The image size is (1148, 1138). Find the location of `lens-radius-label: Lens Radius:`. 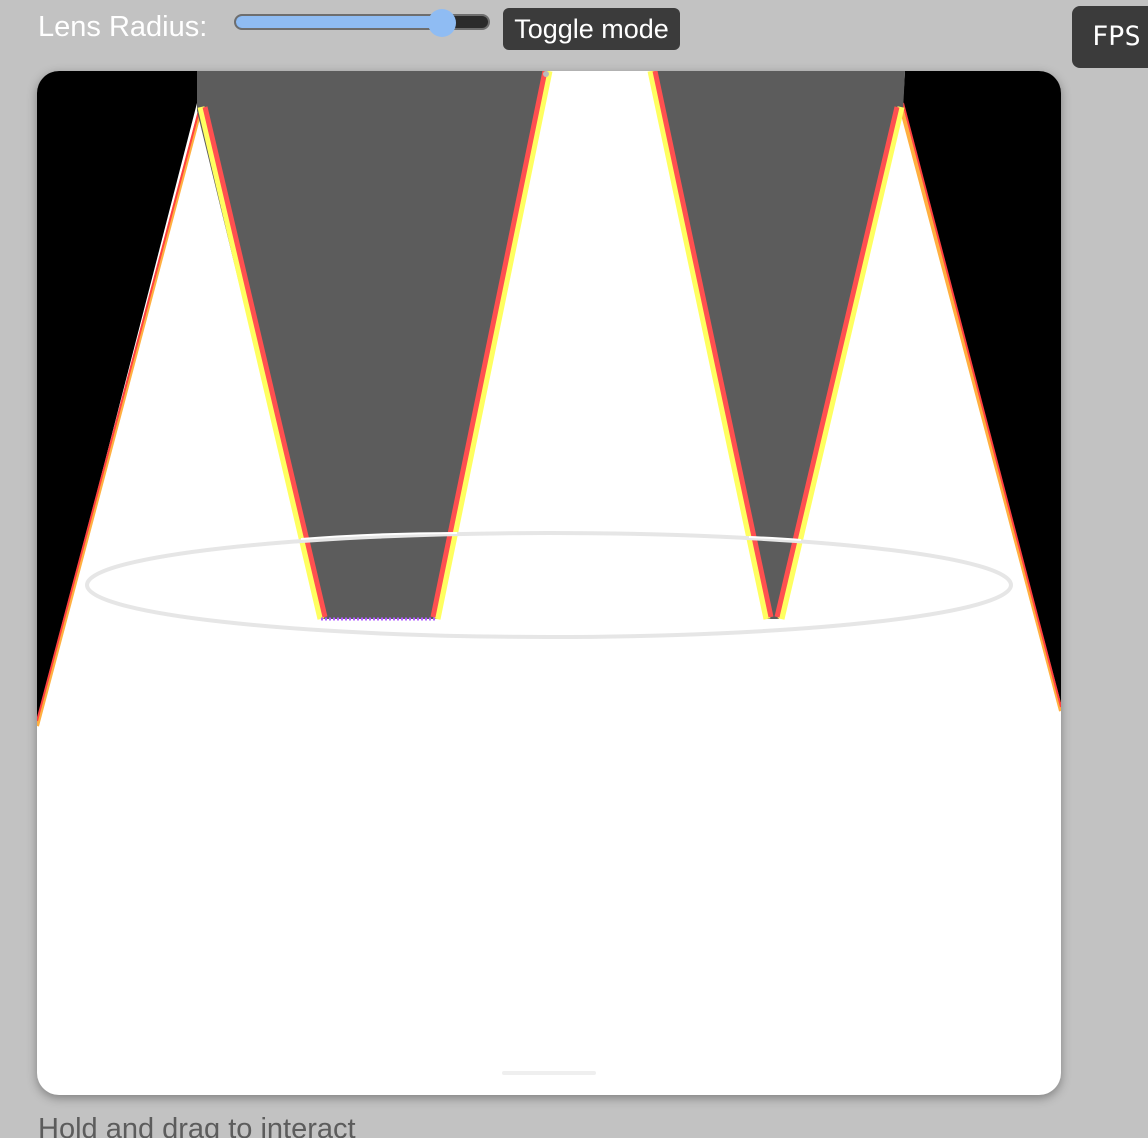

lens-radius-label: Lens Radius: is located at coordinates (123, 27).